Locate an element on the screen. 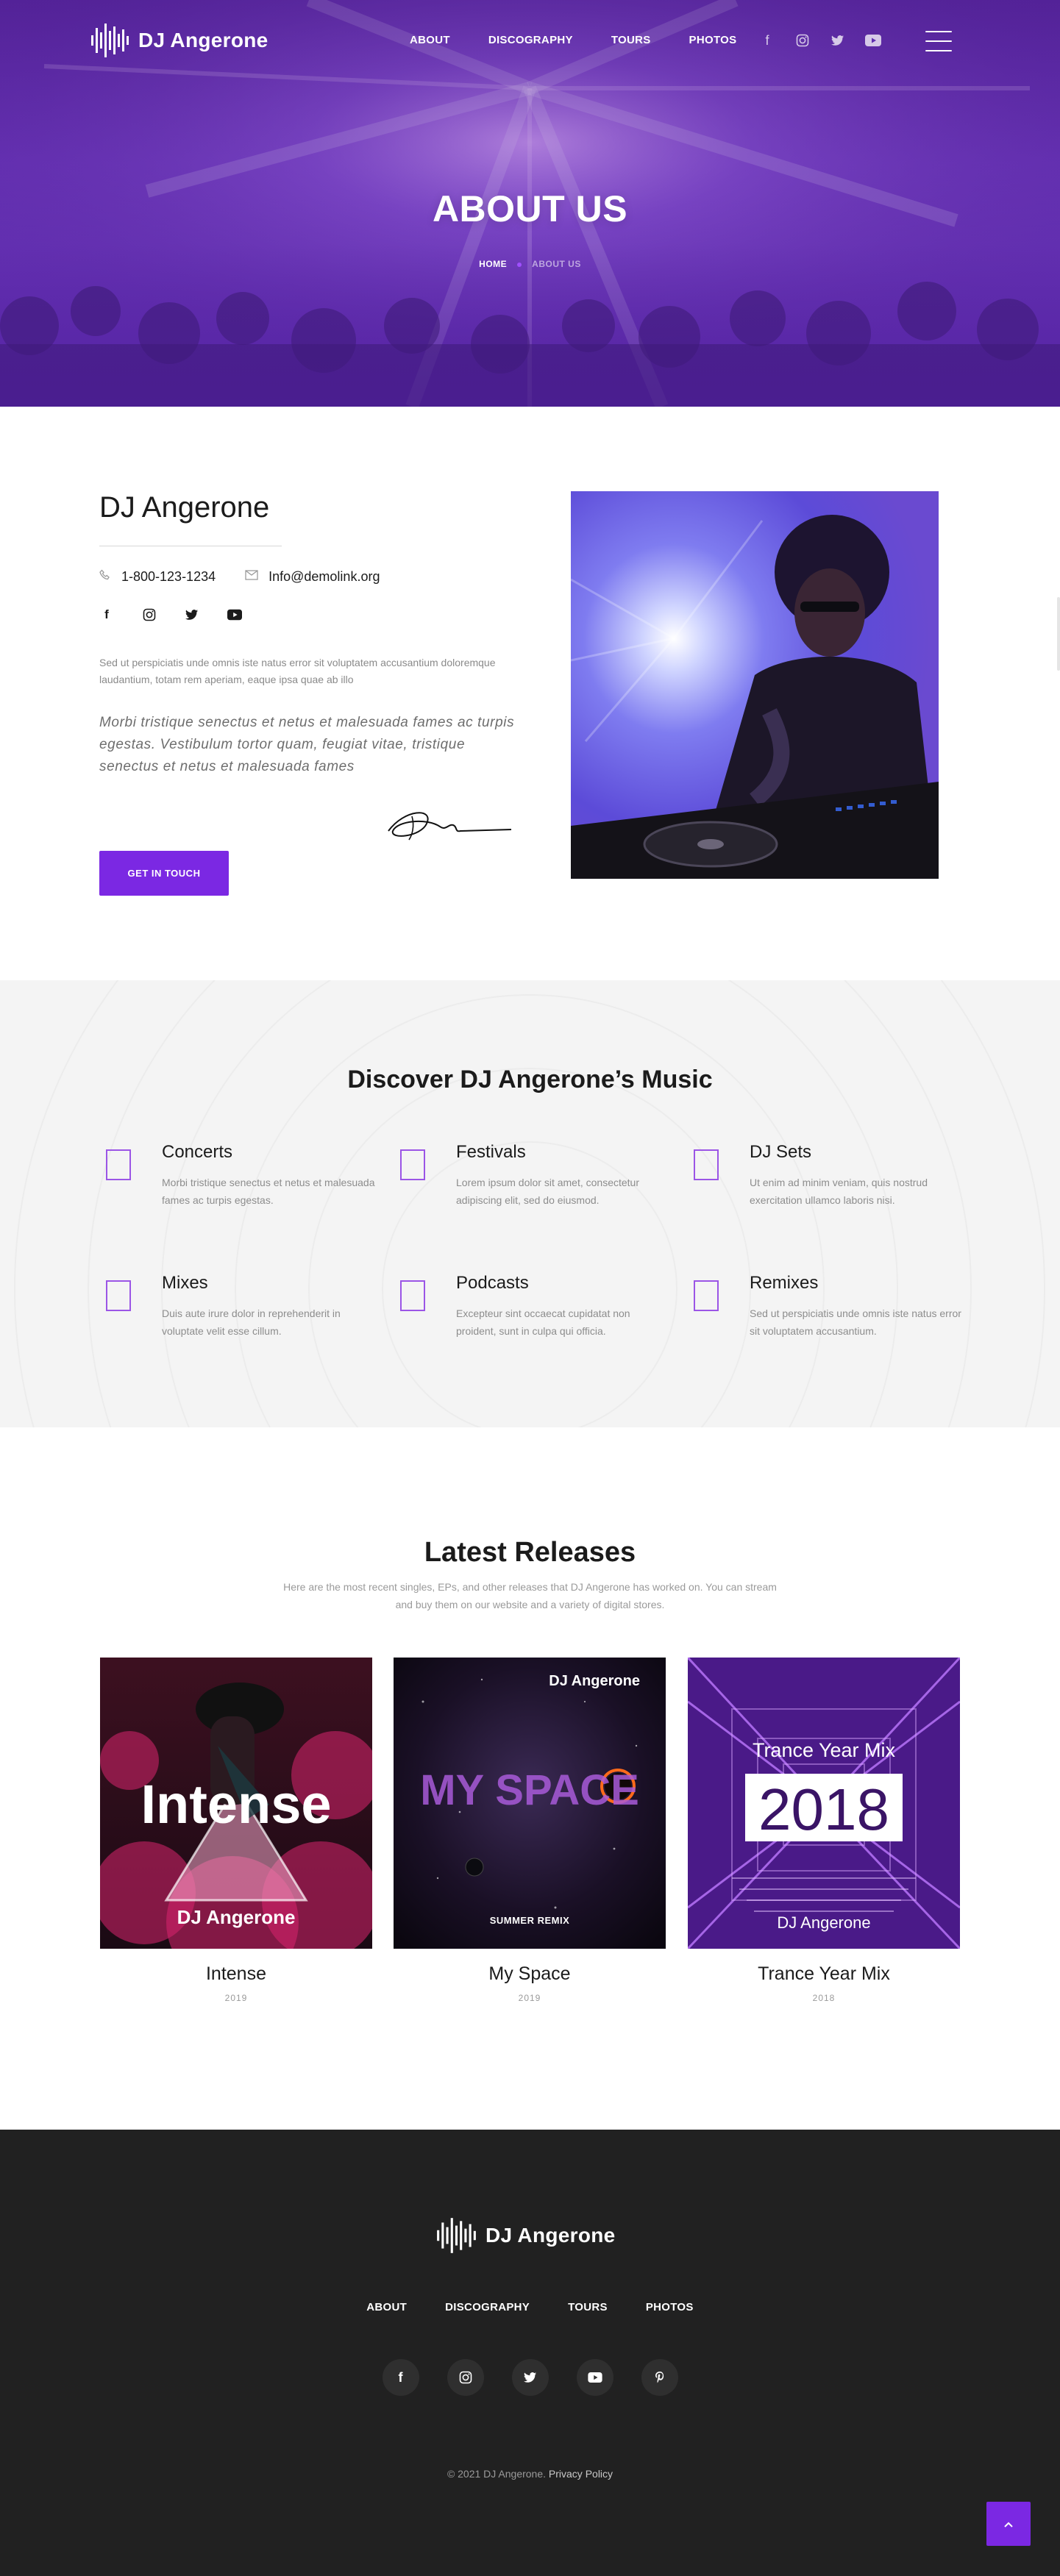 The width and height of the screenshot is (1060, 2576). feature-title: Remixes is located at coordinates (784, 1283).